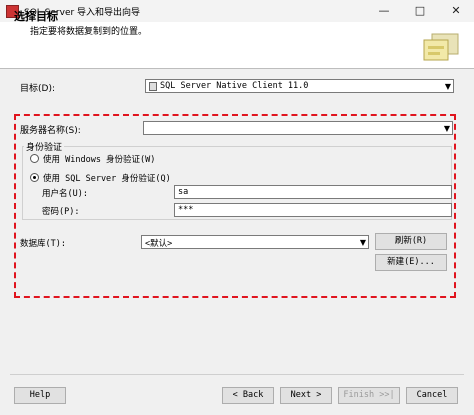 Image resolution: width=474 pixels, height=415 pixels. I want to click on username-label: 用户名(U):, so click(65, 194).